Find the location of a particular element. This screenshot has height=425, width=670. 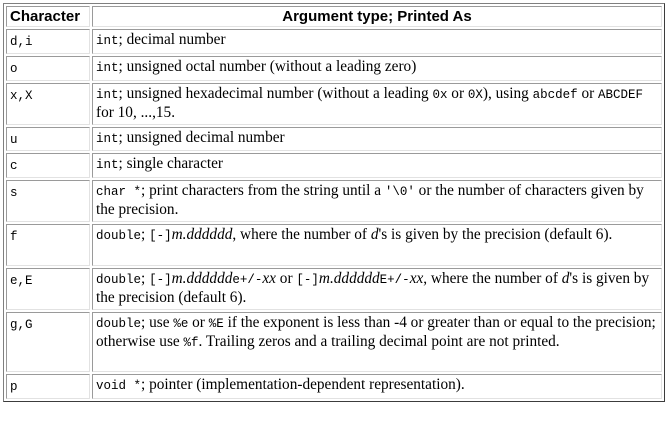

table-row: c int; single character is located at coordinates (334, 165).